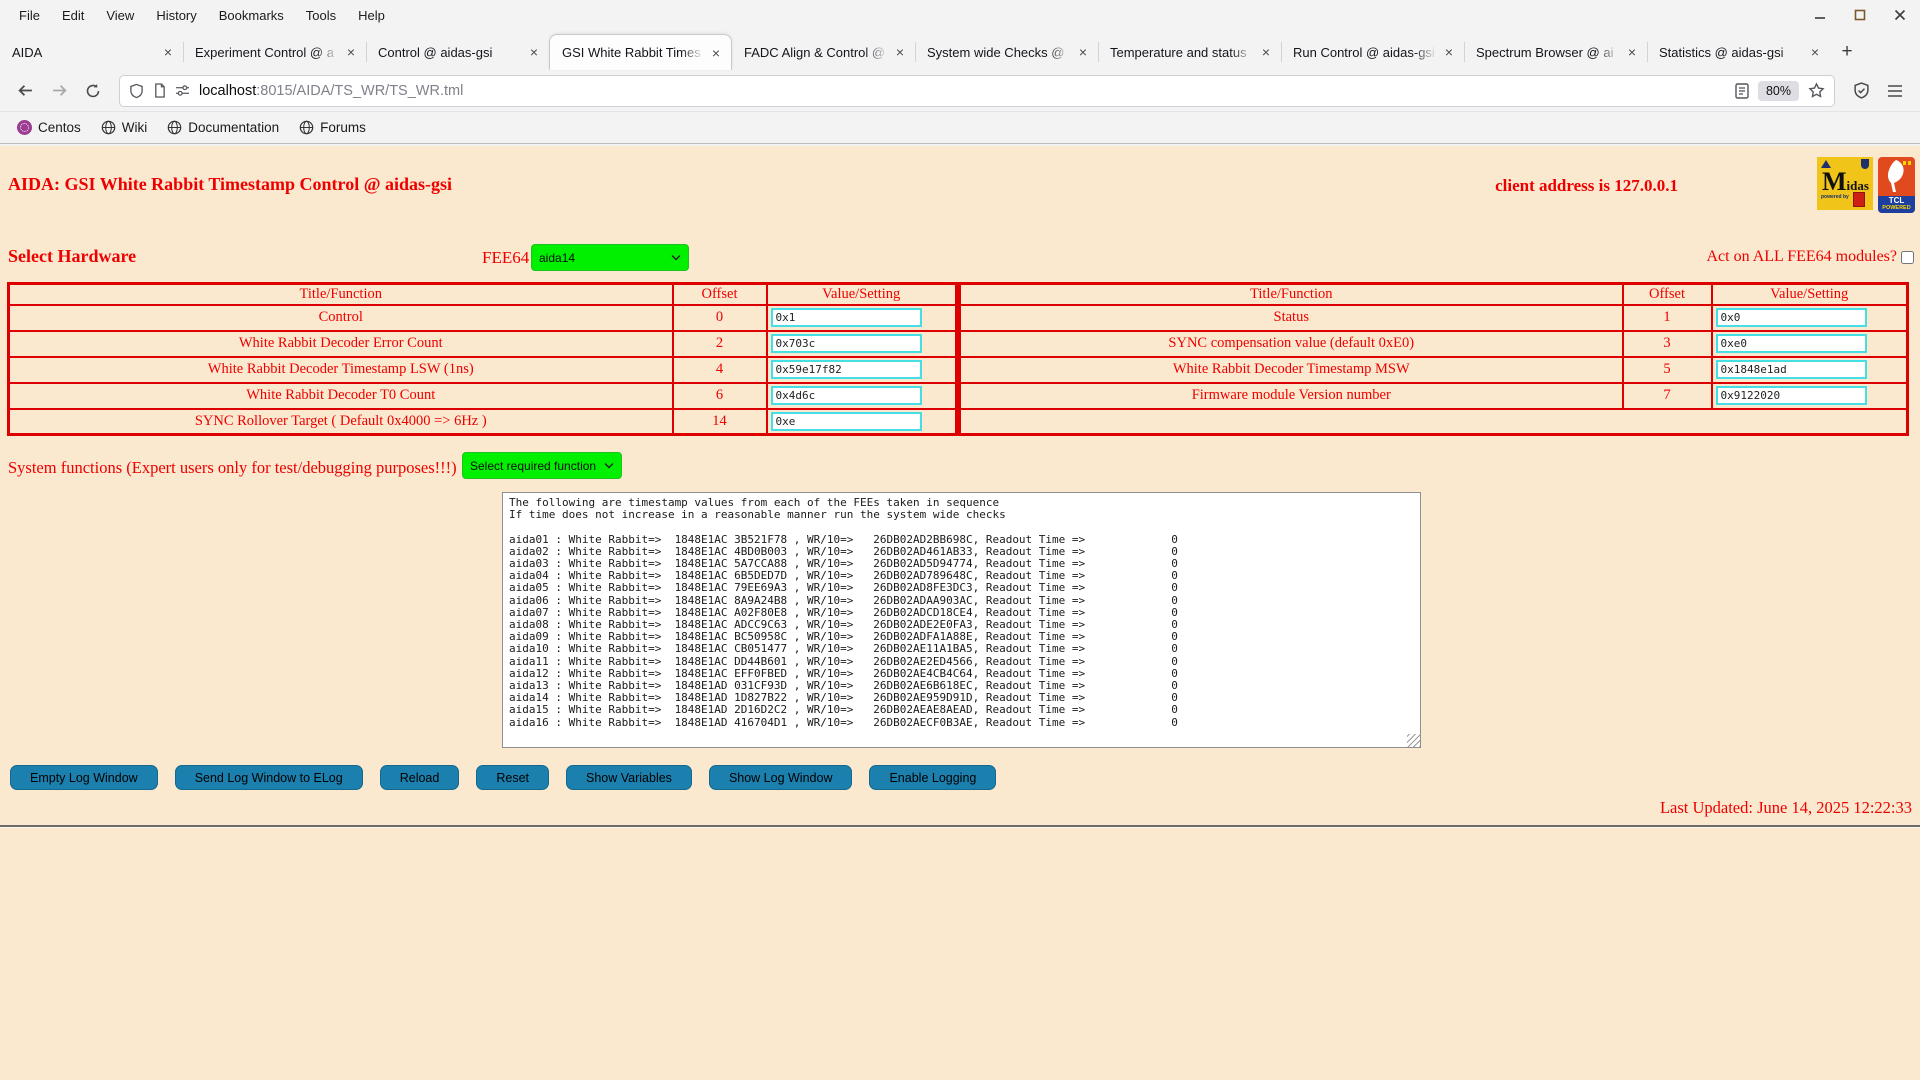 This screenshot has height=1080, width=1920. What do you see at coordinates (251, 15) in the screenshot?
I see `menu-bookmarks: Bookmarks` at bounding box center [251, 15].